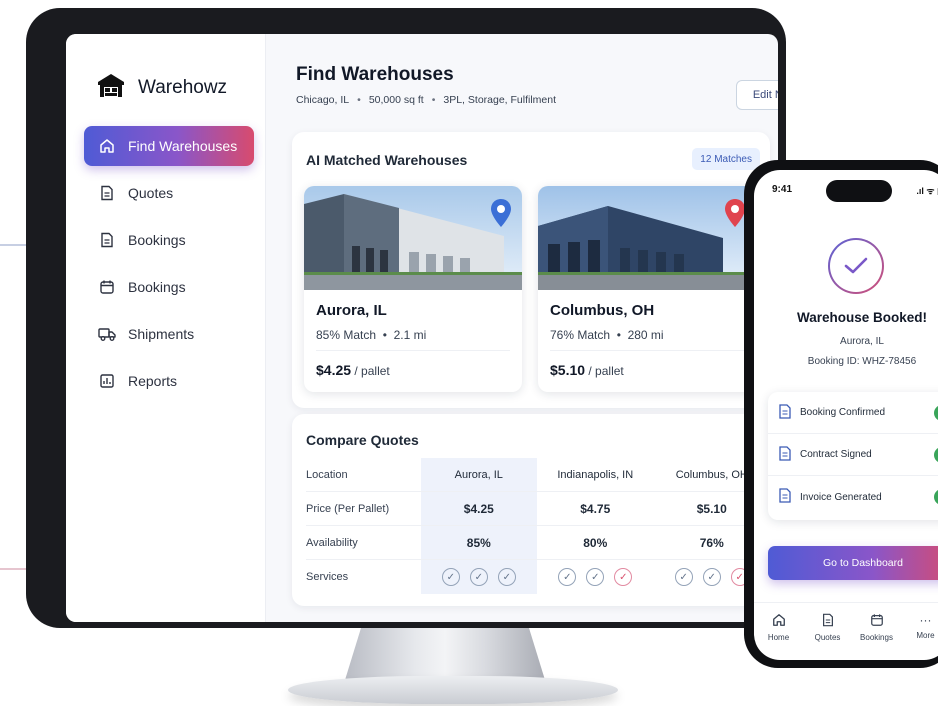  I want to click on page-title: Find Warehouses, so click(375, 74).